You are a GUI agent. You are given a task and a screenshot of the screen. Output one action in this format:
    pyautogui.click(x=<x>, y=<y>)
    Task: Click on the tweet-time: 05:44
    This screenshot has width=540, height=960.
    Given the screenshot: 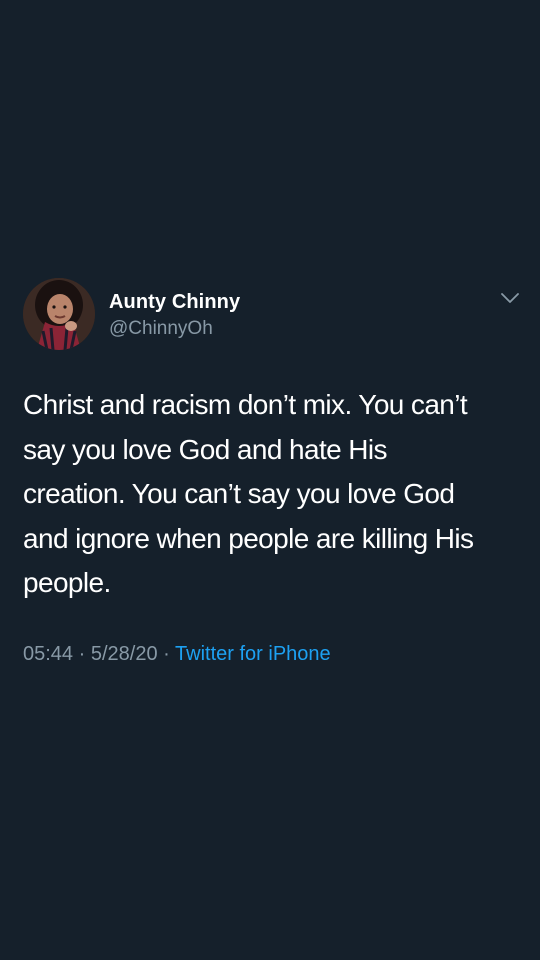 What is the action you would take?
    pyautogui.click(x=48, y=654)
    